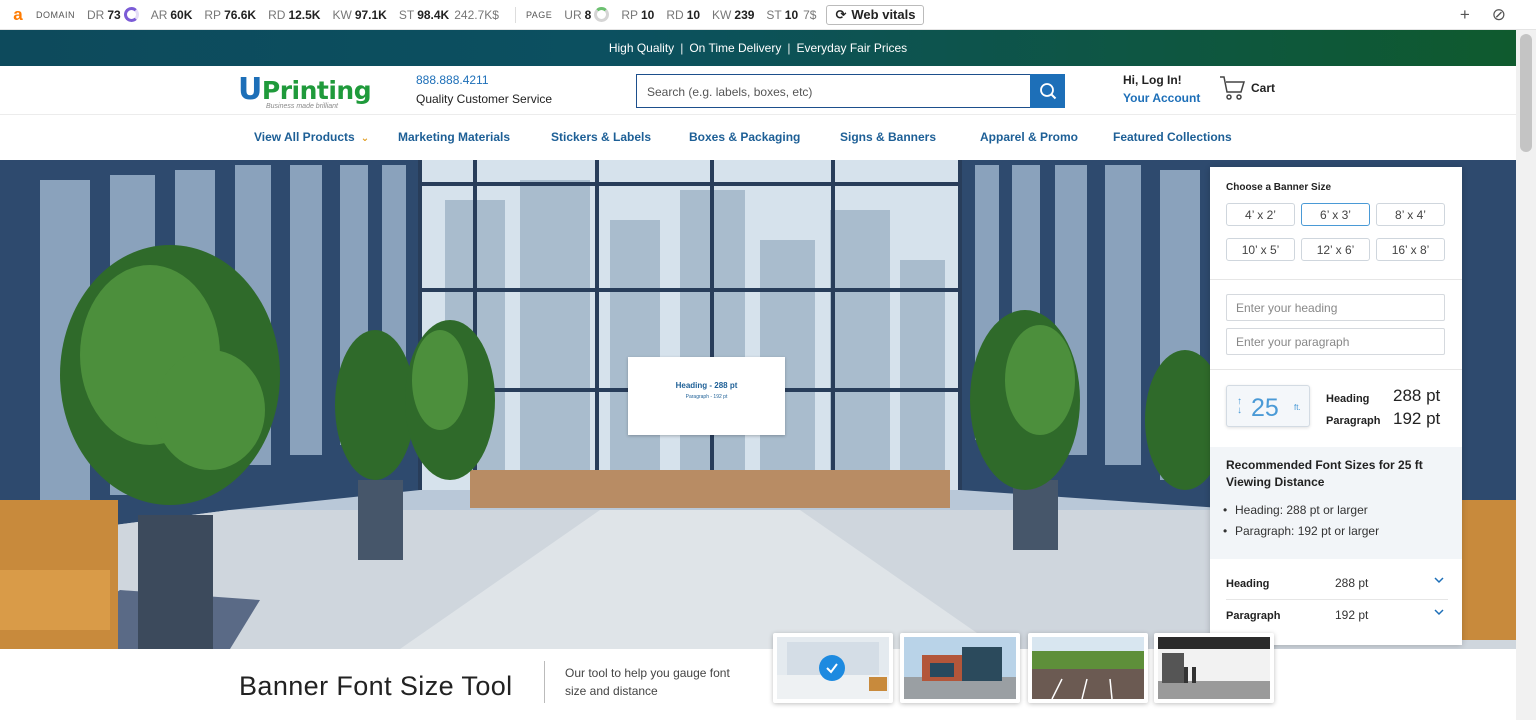 The height and width of the screenshot is (720, 1536). What do you see at coordinates (735, 48) in the screenshot?
I see `promo-item: On Time Delivery` at bounding box center [735, 48].